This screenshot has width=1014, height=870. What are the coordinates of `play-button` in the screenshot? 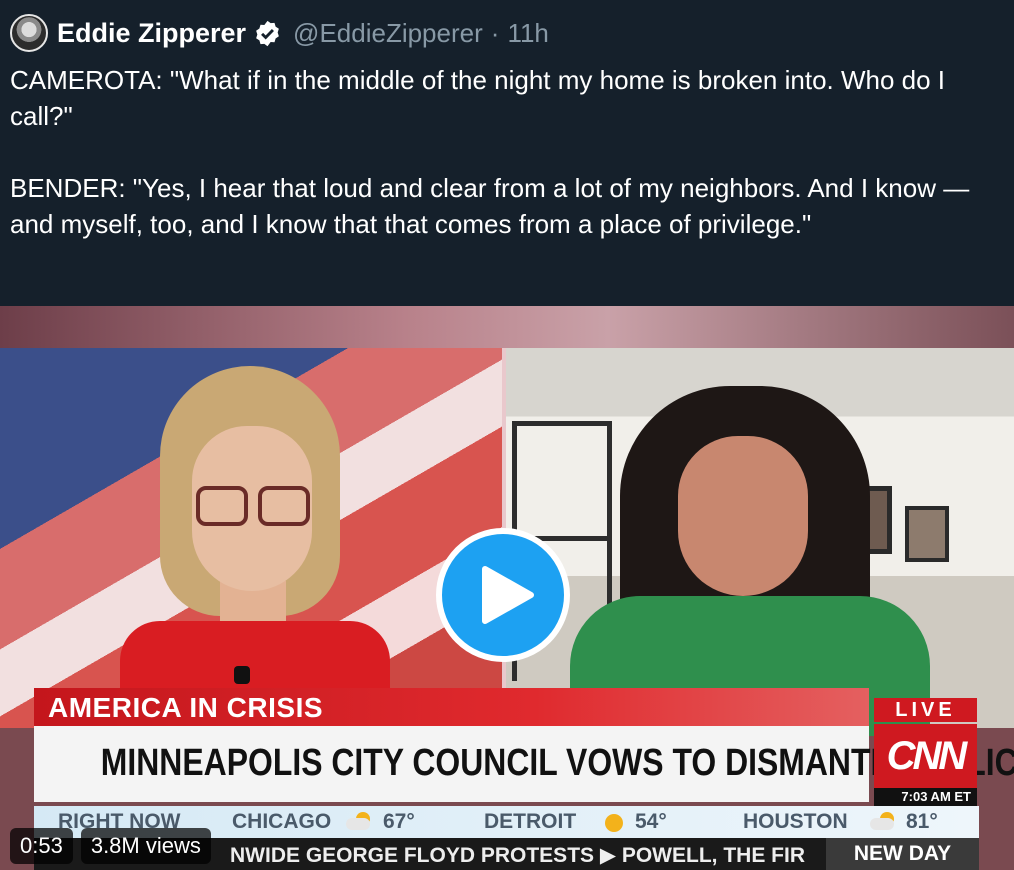 It's located at (503, 595).